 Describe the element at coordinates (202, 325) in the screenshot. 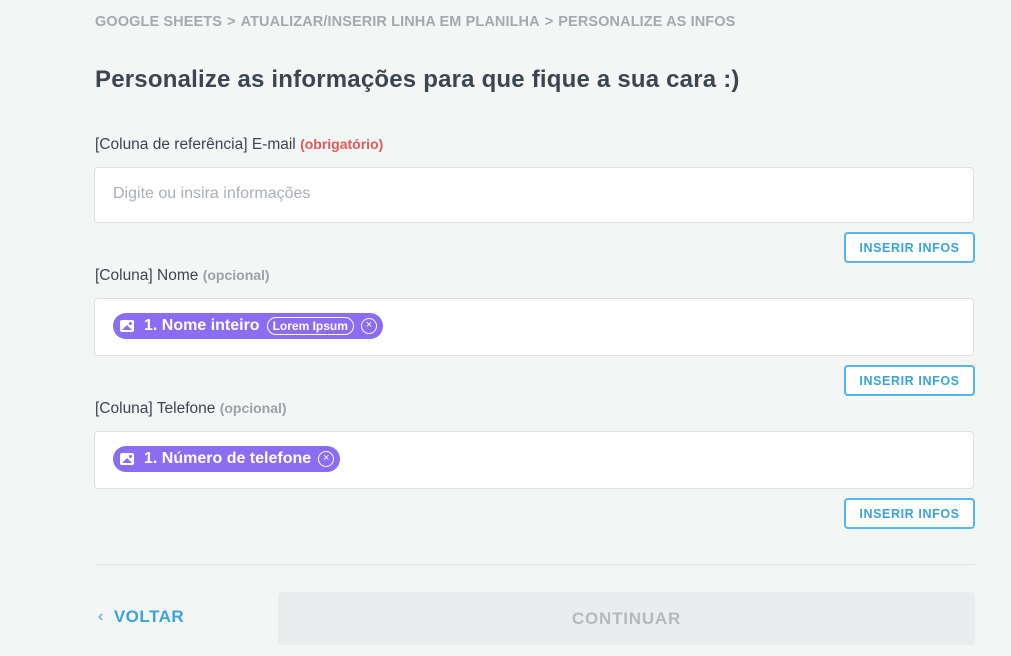

I see `pill-label: 1. Nome inteiro` at that location.